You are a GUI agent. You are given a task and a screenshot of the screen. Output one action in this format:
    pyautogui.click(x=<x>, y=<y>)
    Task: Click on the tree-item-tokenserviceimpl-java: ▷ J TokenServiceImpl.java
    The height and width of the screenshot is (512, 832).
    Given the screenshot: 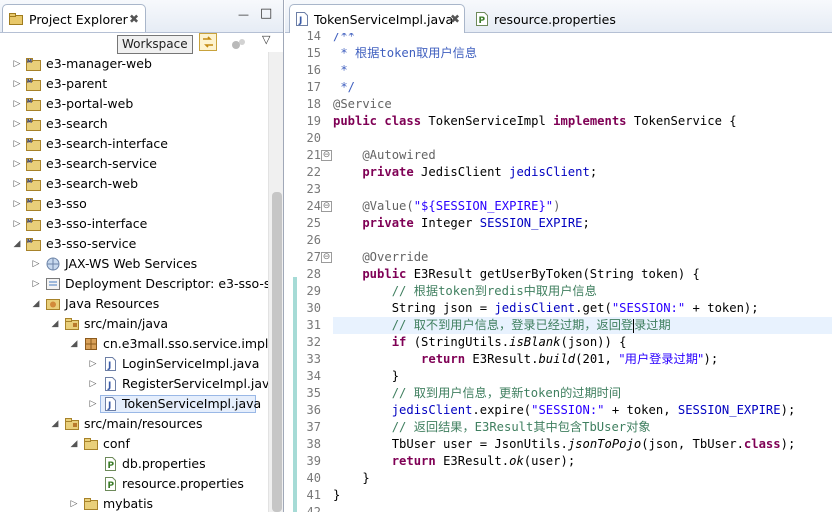 What is the action you would take?
    pyautogui.click(x=134, y=404)
    